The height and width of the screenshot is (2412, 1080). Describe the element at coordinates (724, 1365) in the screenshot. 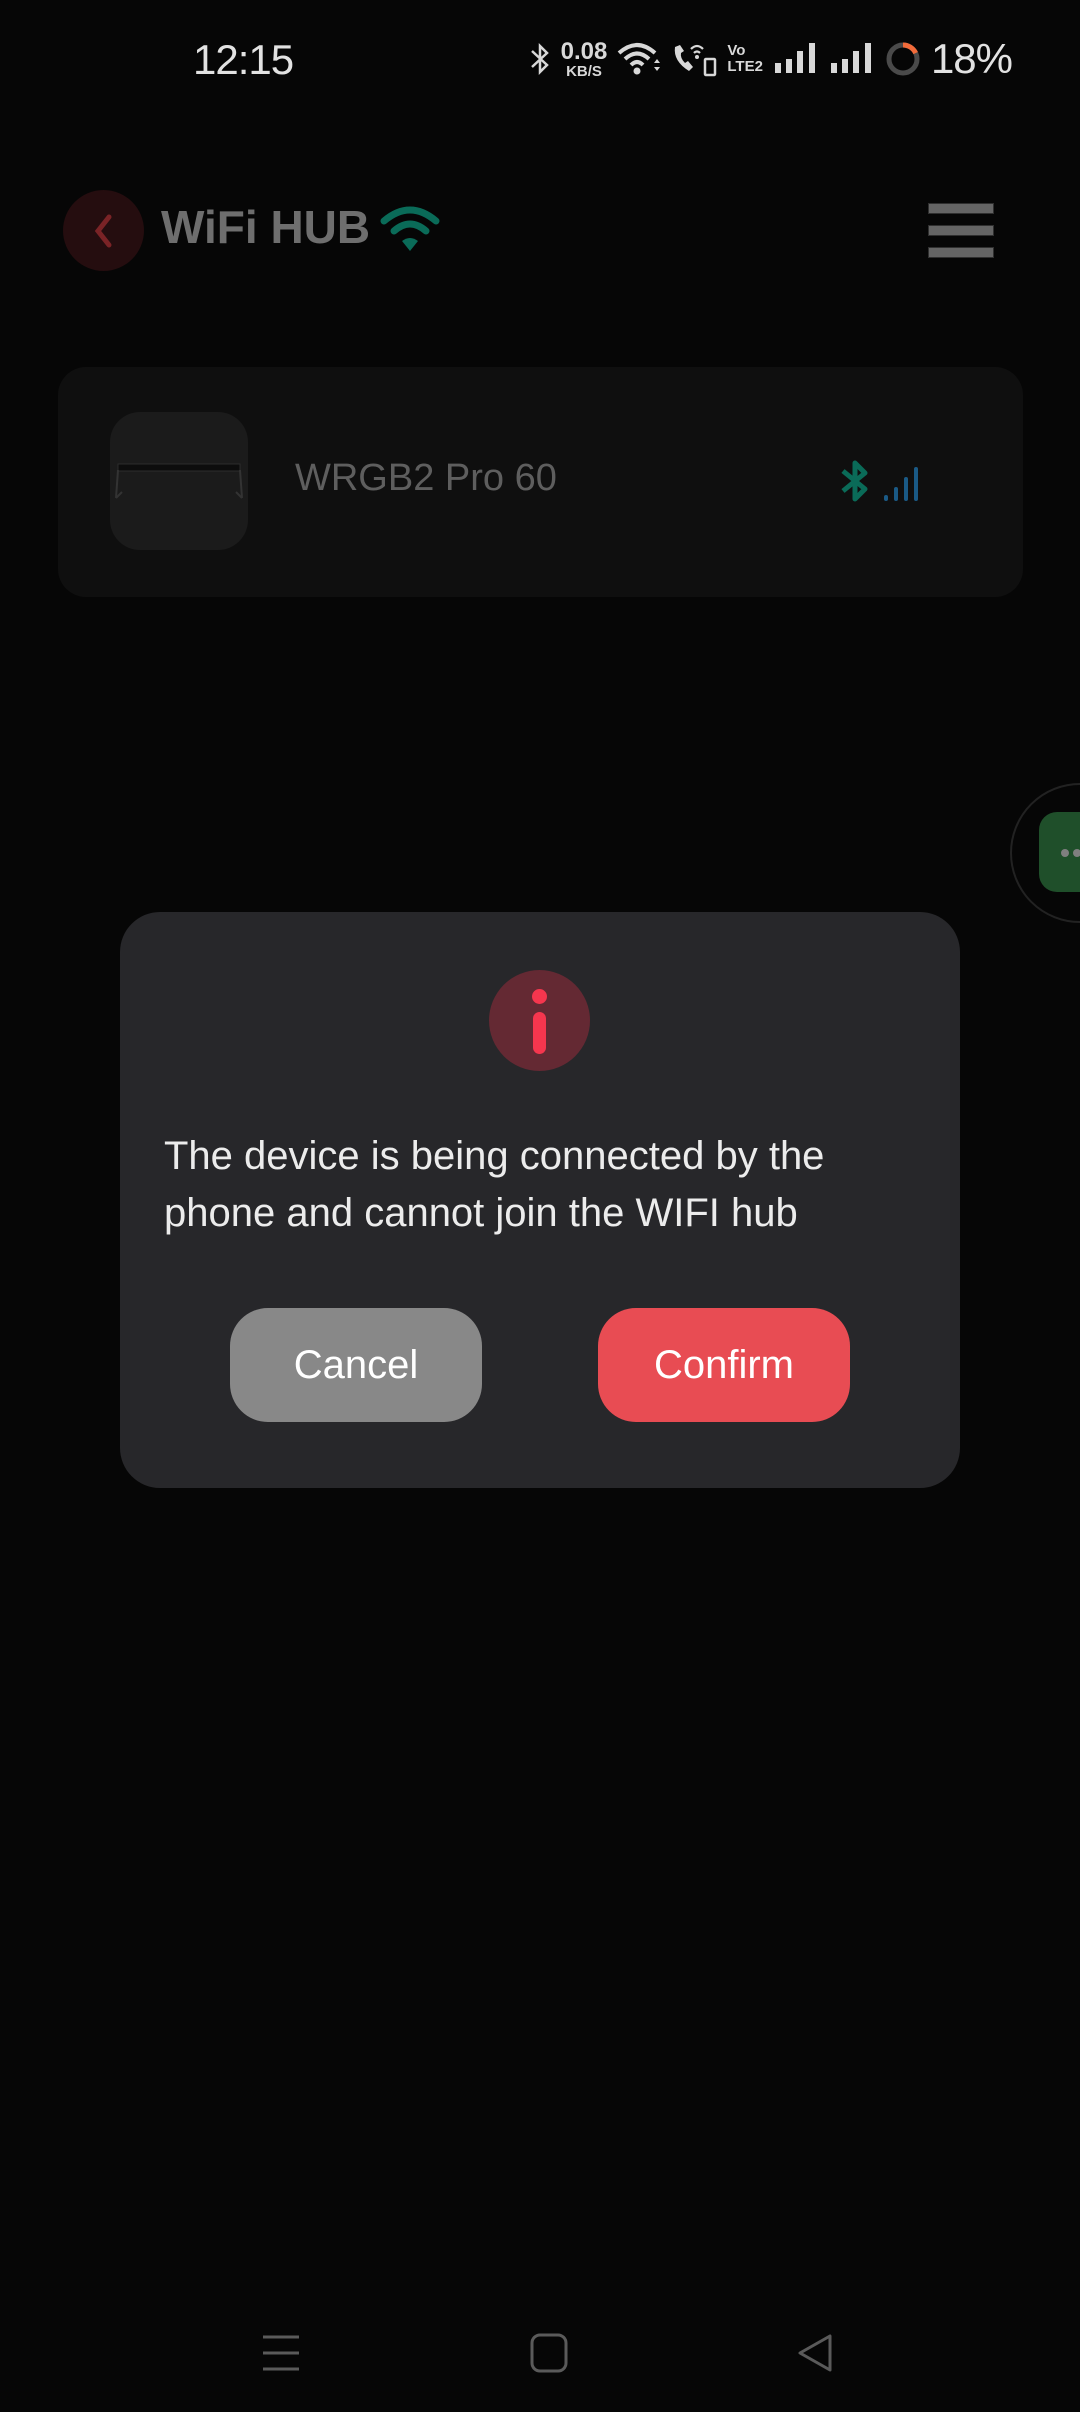

I see `confirm-button: Confirm` at that location.